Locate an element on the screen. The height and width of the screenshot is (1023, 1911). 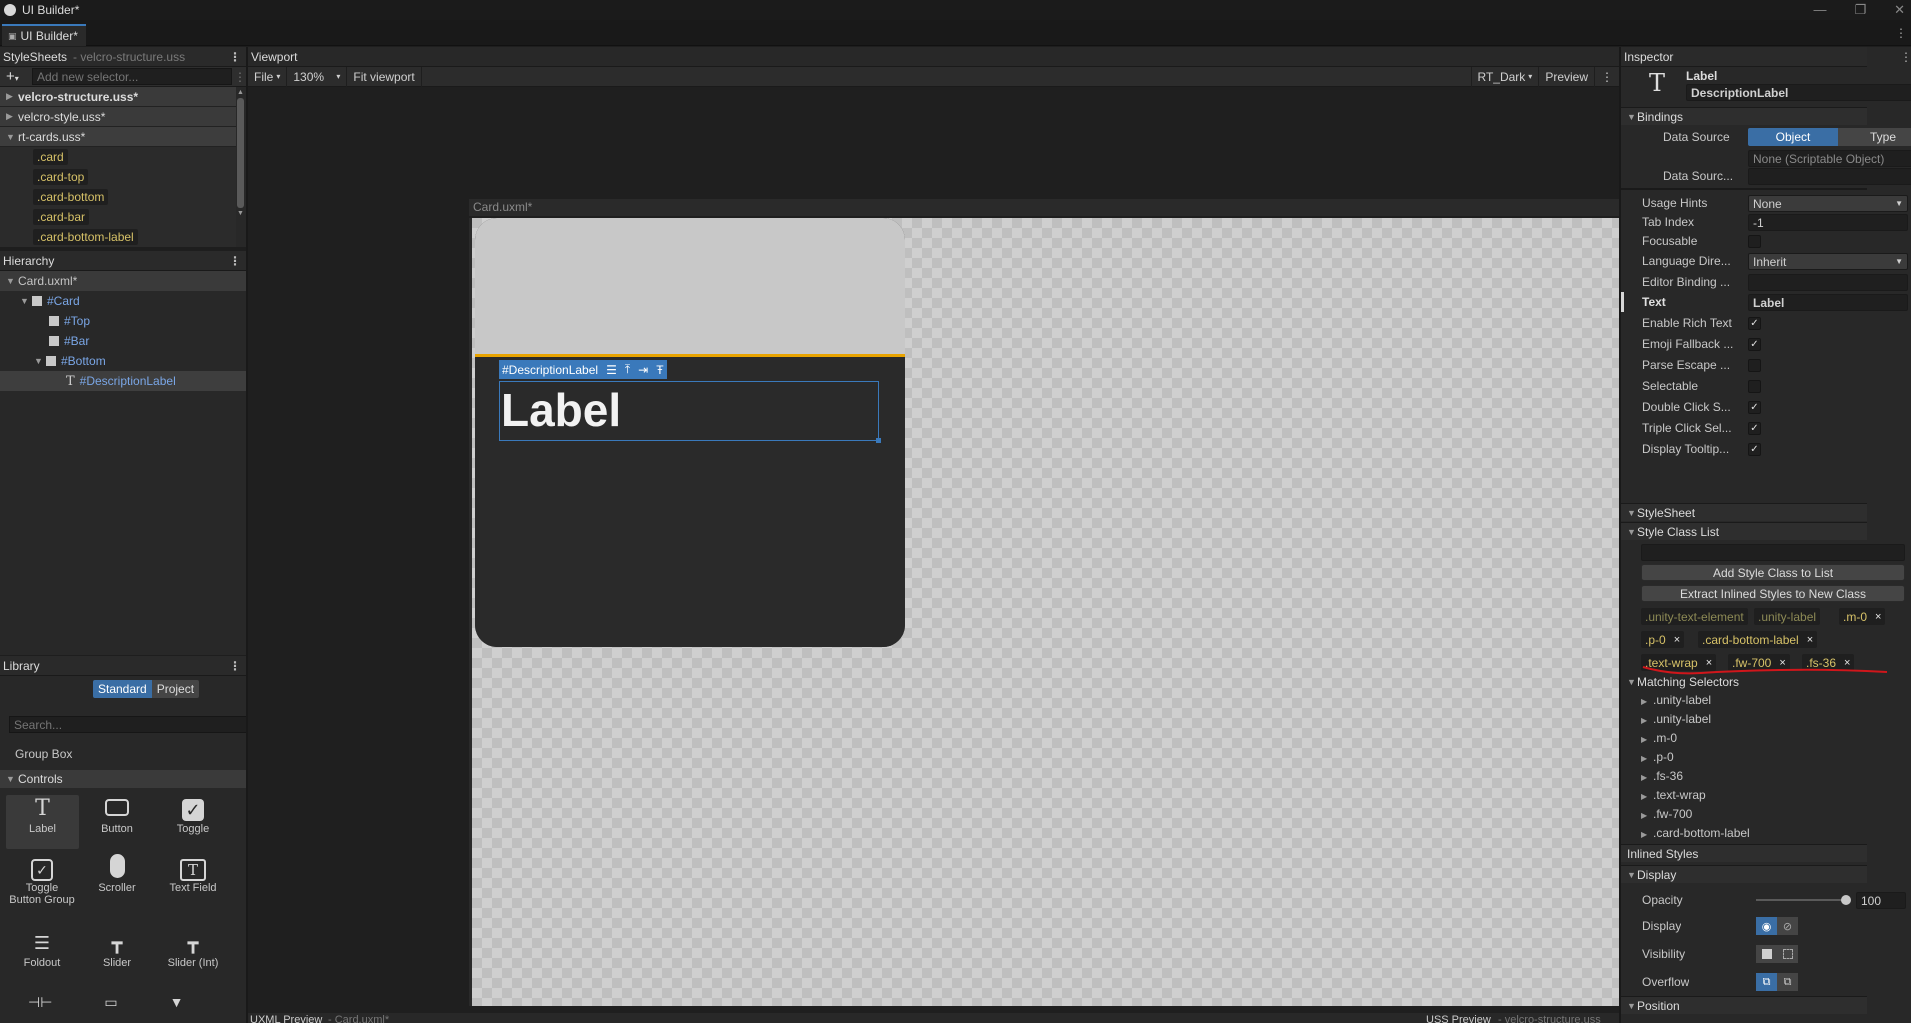
opacity-field: 100 is located at coordinates (1881, 900).